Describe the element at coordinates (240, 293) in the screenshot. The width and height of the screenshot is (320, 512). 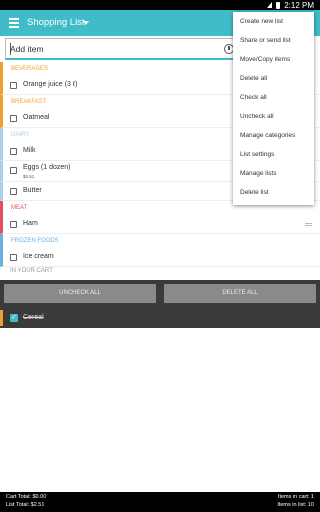
I see `delete-all-button: DELETE ALL` at that location.